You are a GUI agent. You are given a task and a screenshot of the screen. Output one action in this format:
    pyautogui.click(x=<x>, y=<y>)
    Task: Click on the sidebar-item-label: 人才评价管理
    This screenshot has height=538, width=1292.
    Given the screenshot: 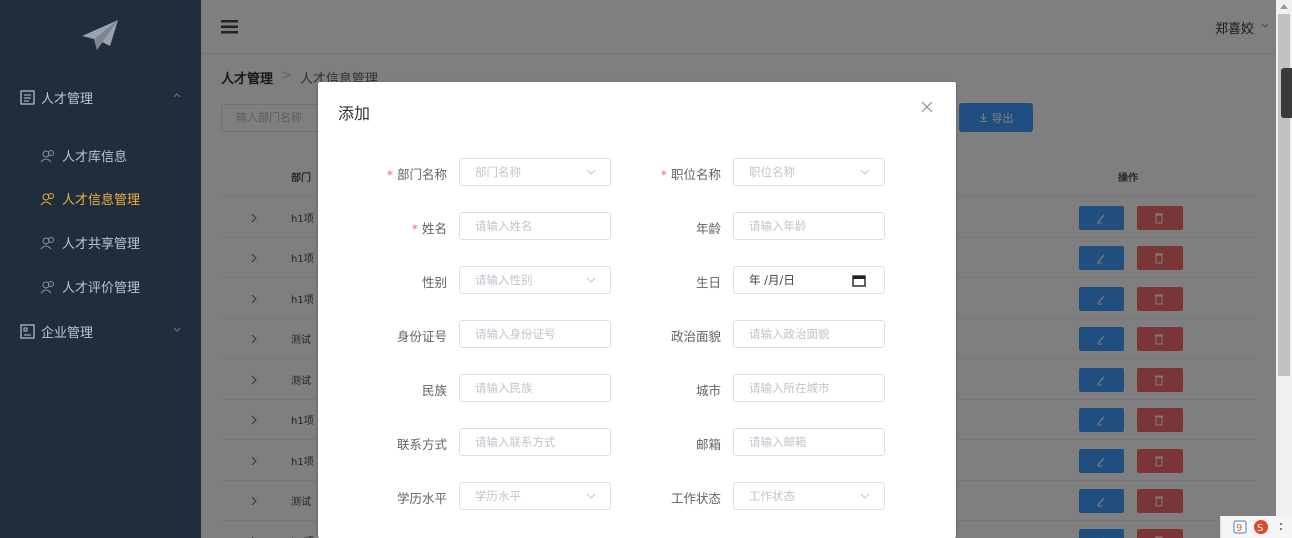 What is the action you would take?
    pyautogui.click(x=101, y=288)
    